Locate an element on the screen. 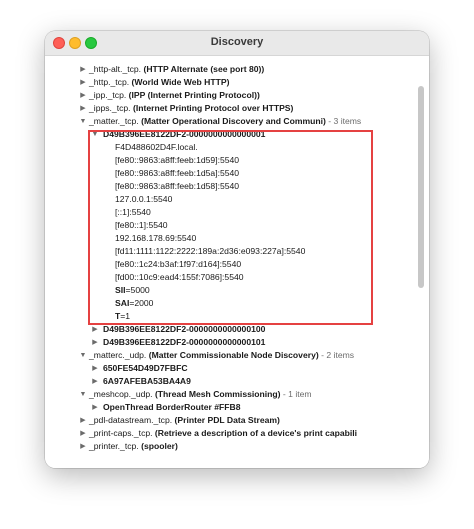 Image resolution: width=474 pixels, height=529 pixels. service-type-name: _ipp._tcp. is located at coordinates (108, 95).